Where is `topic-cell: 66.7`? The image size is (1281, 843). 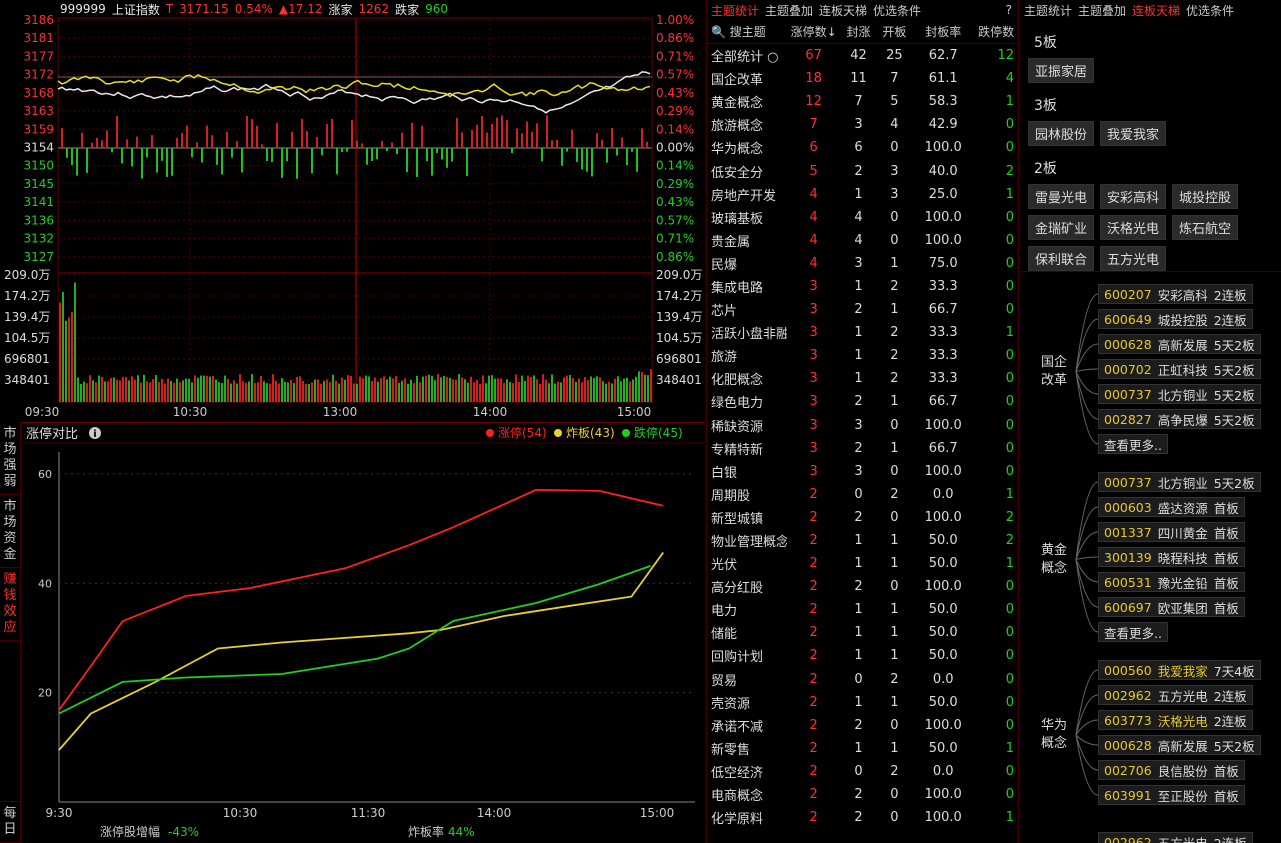 topic-cell: 66.7 is located at coordinates (943, 402).